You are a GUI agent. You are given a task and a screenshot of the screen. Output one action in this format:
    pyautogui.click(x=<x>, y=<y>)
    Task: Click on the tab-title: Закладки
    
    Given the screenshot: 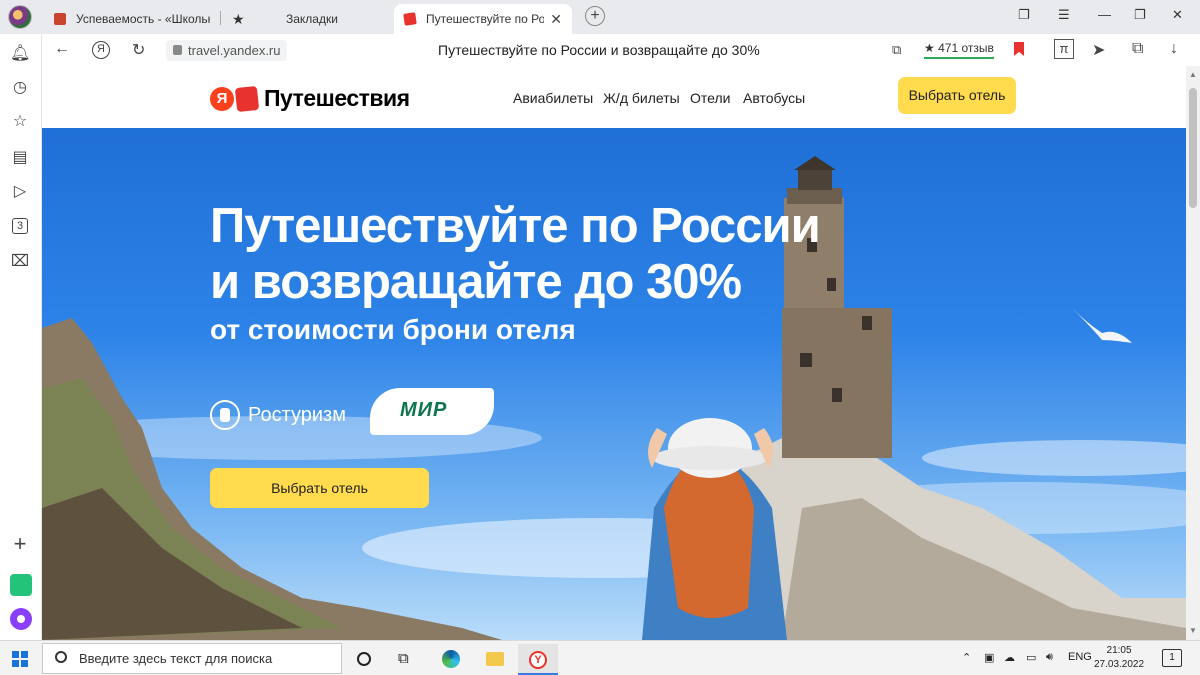 What is the action you would take?
    pyautogui.click(x=312, y=19)
    